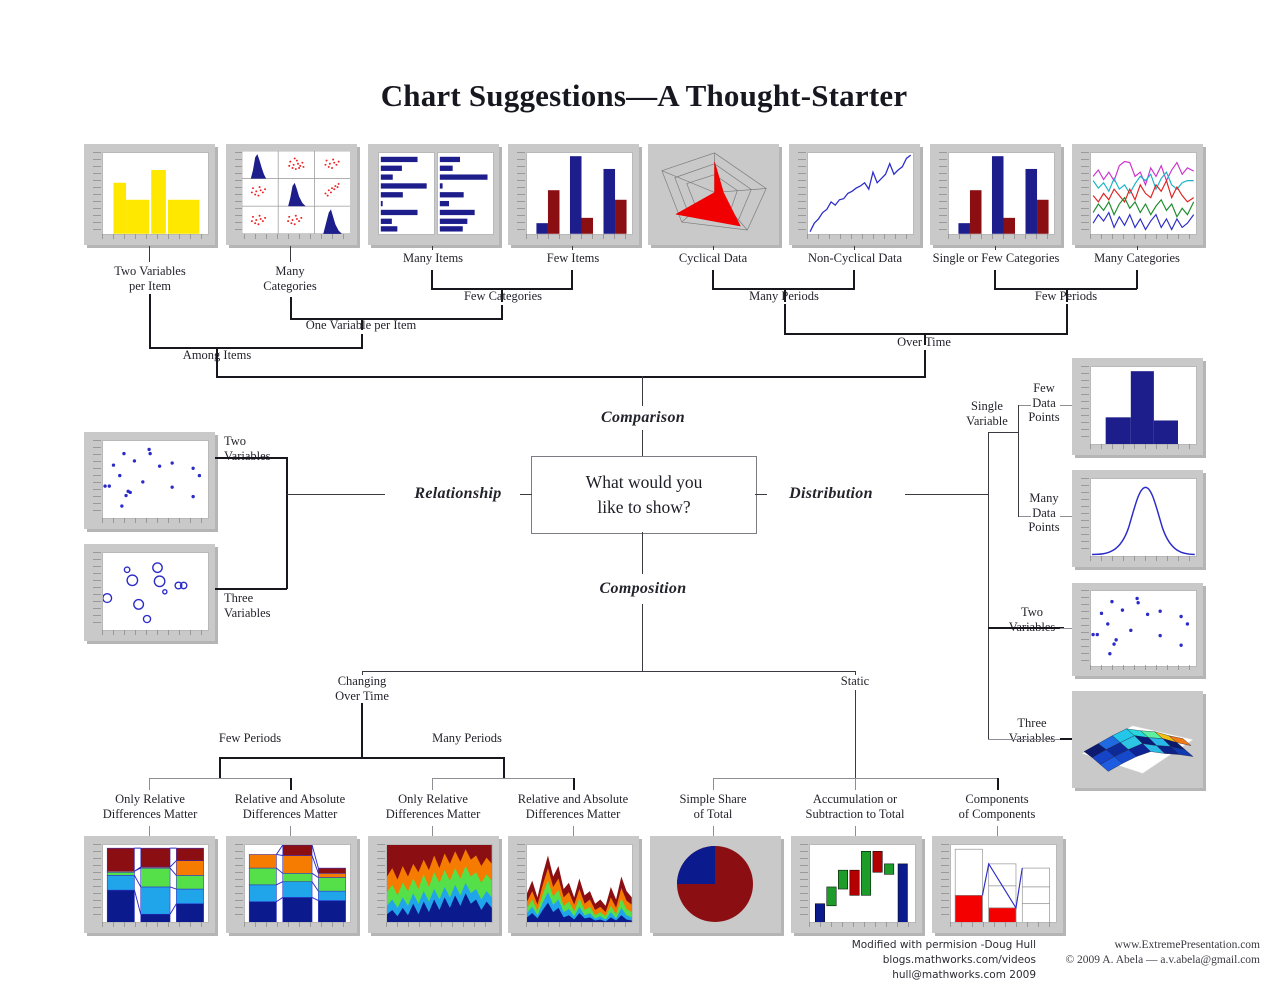 This screenshot has width=1288, height=995. I want to click on label-single-or-few-categories: Single or Few Categories, so click(996, 258).